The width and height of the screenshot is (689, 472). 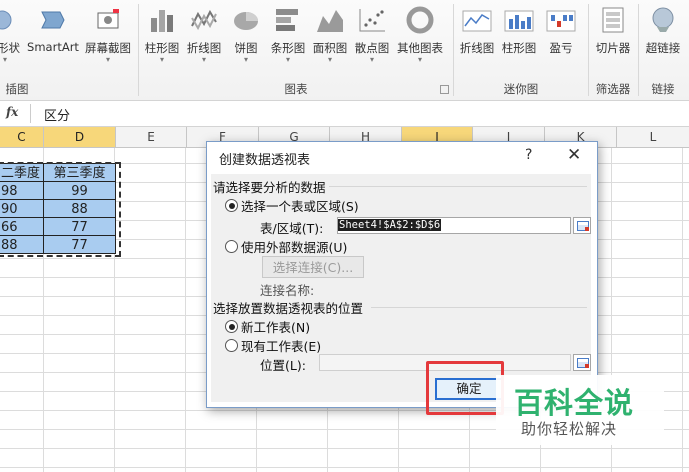 What do you see at coordinates (53, 47) in the screenshot?
I see `smartart-label: SmartArt` at bounding box center [53, 47].